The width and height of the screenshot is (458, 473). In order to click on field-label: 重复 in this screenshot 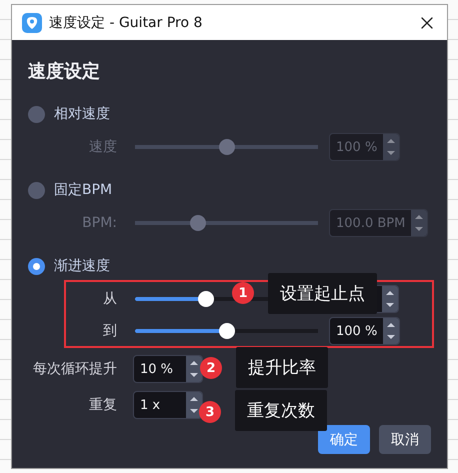, I will do `click(102, 405)`.